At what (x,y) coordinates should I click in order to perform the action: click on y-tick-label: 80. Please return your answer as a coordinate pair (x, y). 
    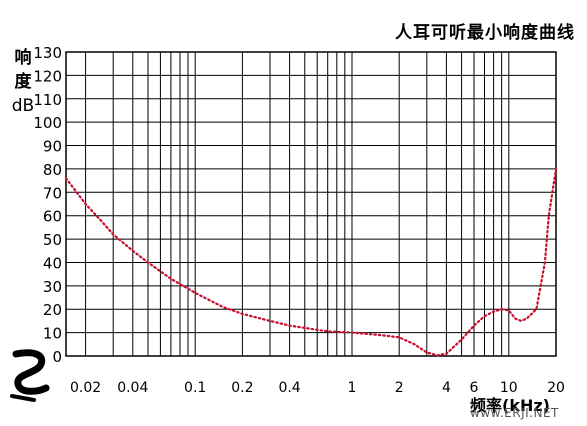
    Looking at the image, I should click on (52, 170).